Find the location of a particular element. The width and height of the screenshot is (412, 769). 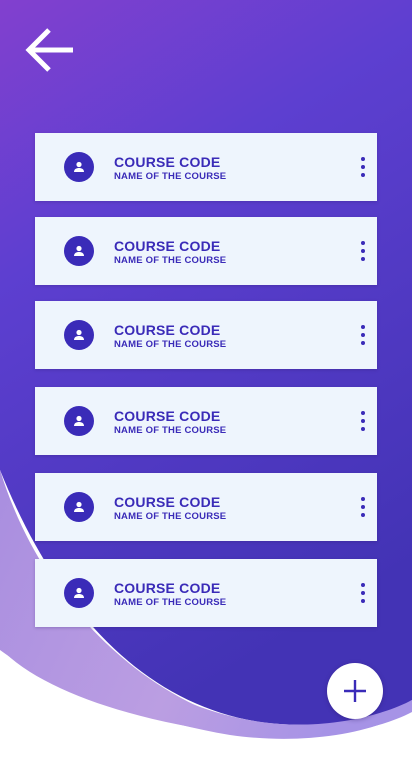

plus-icon is located at coordinates (355, 691).